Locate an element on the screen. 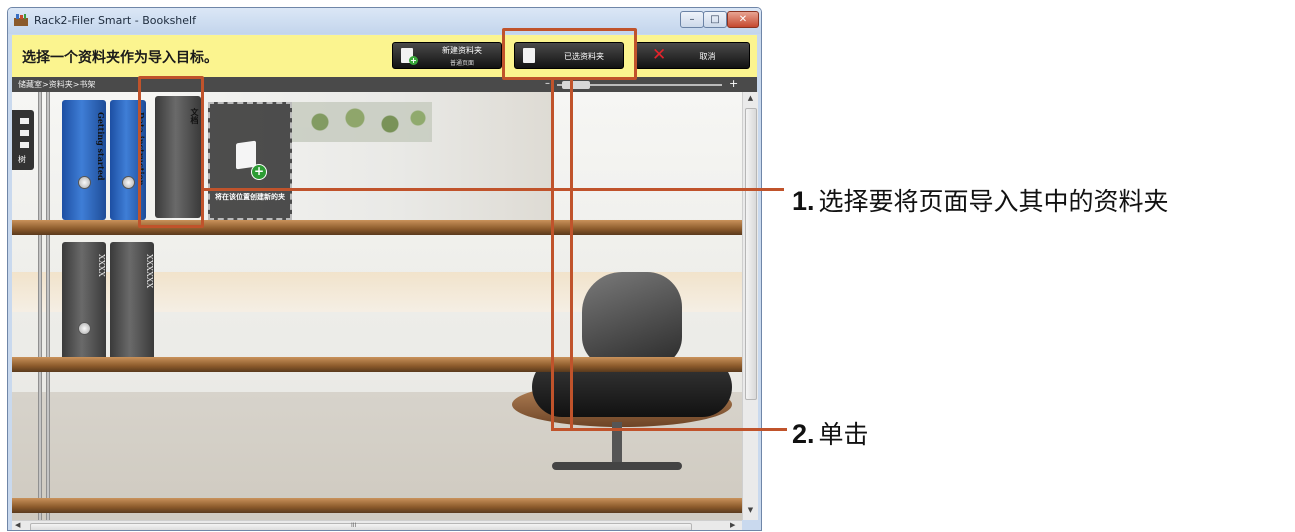  app-icon is located at coordinates (21, 20).